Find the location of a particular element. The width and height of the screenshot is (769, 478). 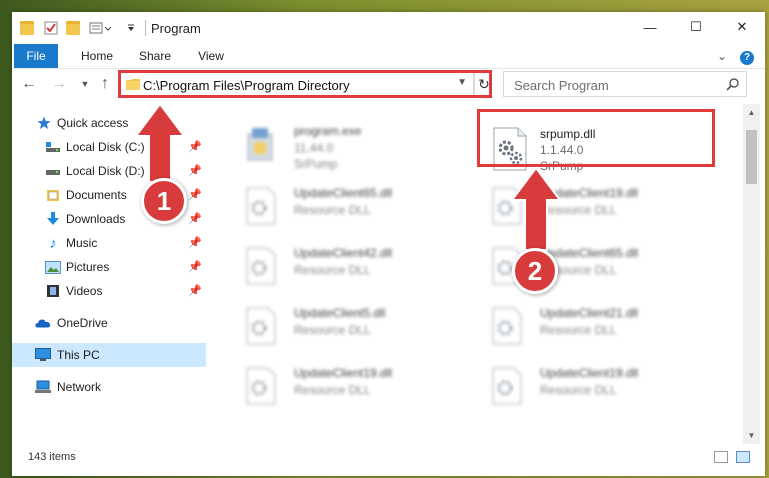

sidebar-item-videos: Videos 📌 is located at coordinates (109, 291).